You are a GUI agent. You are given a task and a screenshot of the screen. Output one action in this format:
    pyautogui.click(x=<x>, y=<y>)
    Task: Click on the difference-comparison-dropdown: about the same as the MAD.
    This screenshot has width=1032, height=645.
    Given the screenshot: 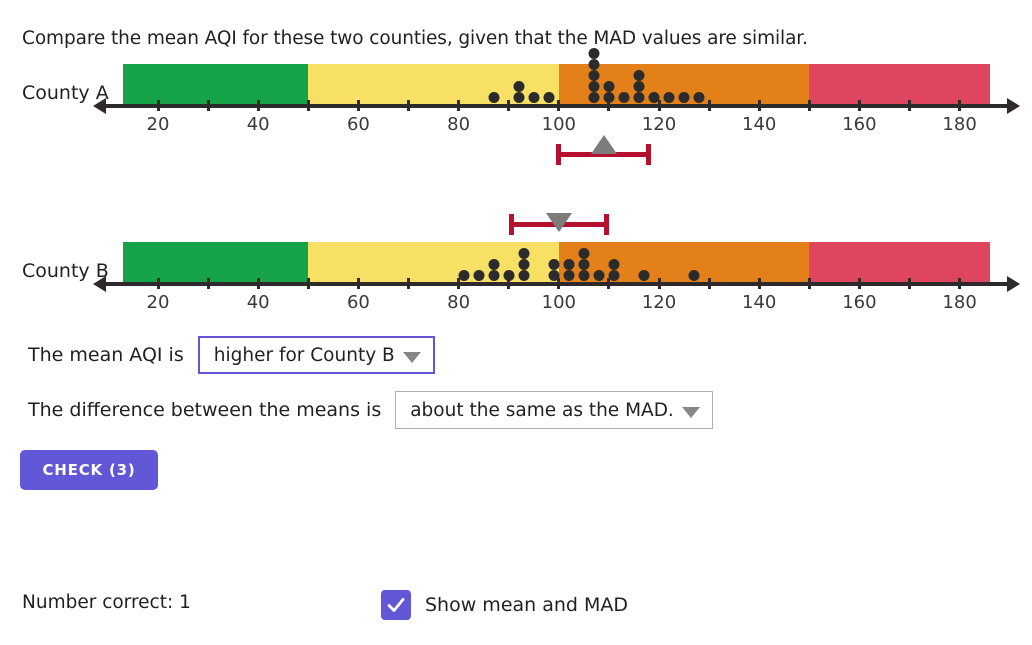 What is the action you would take?
    pyautogui.click(x=554, y=410)
    